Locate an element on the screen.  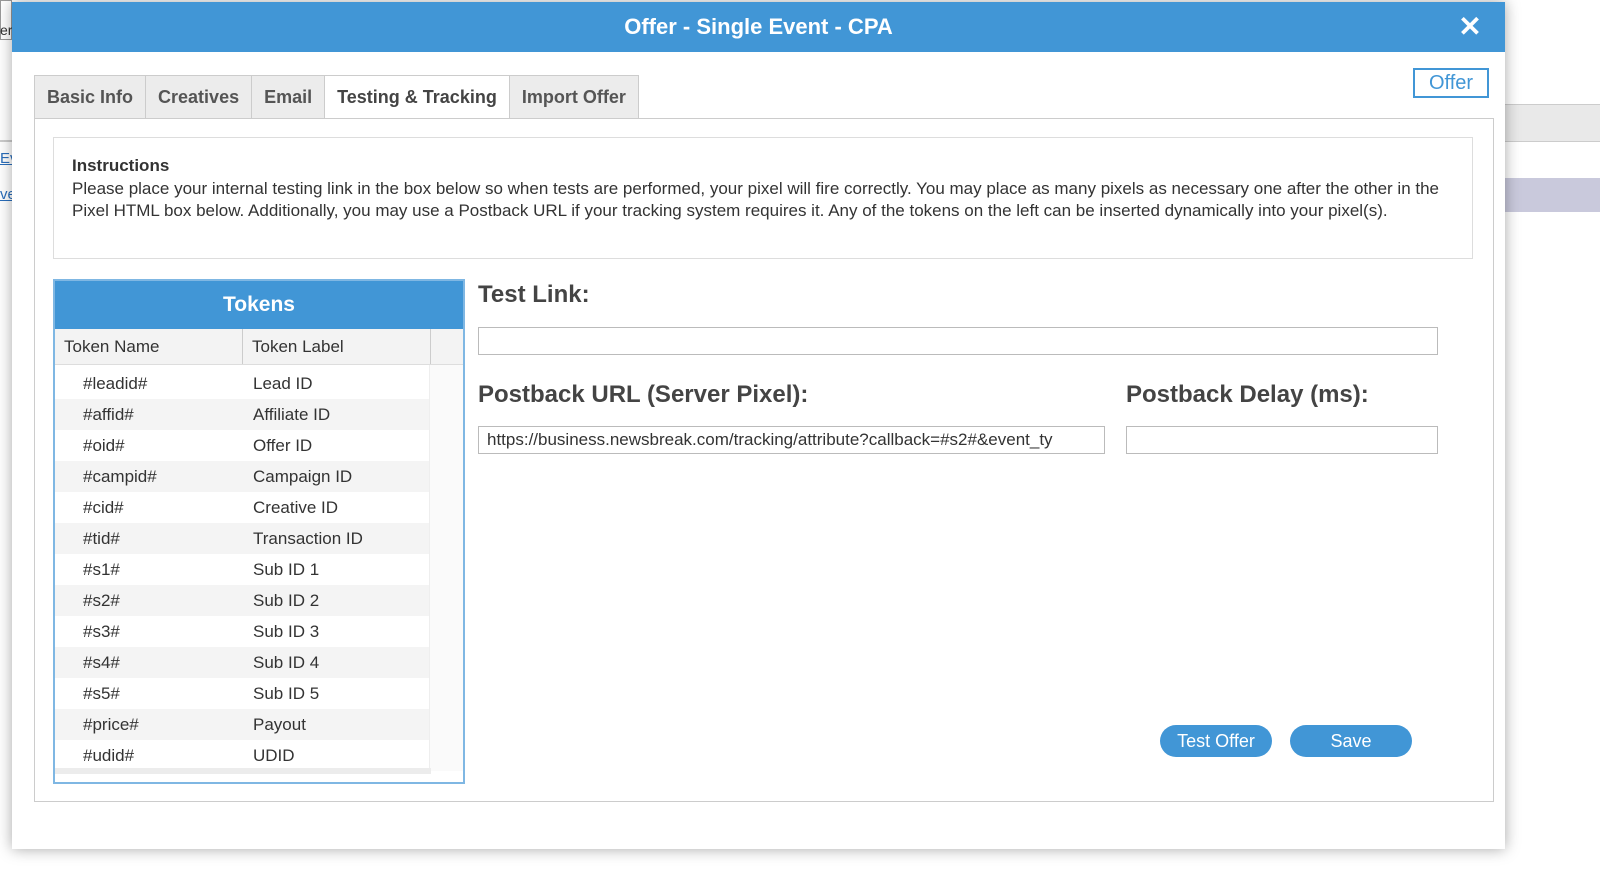
token-label: Offer ID is located at coordinates (283, 445).